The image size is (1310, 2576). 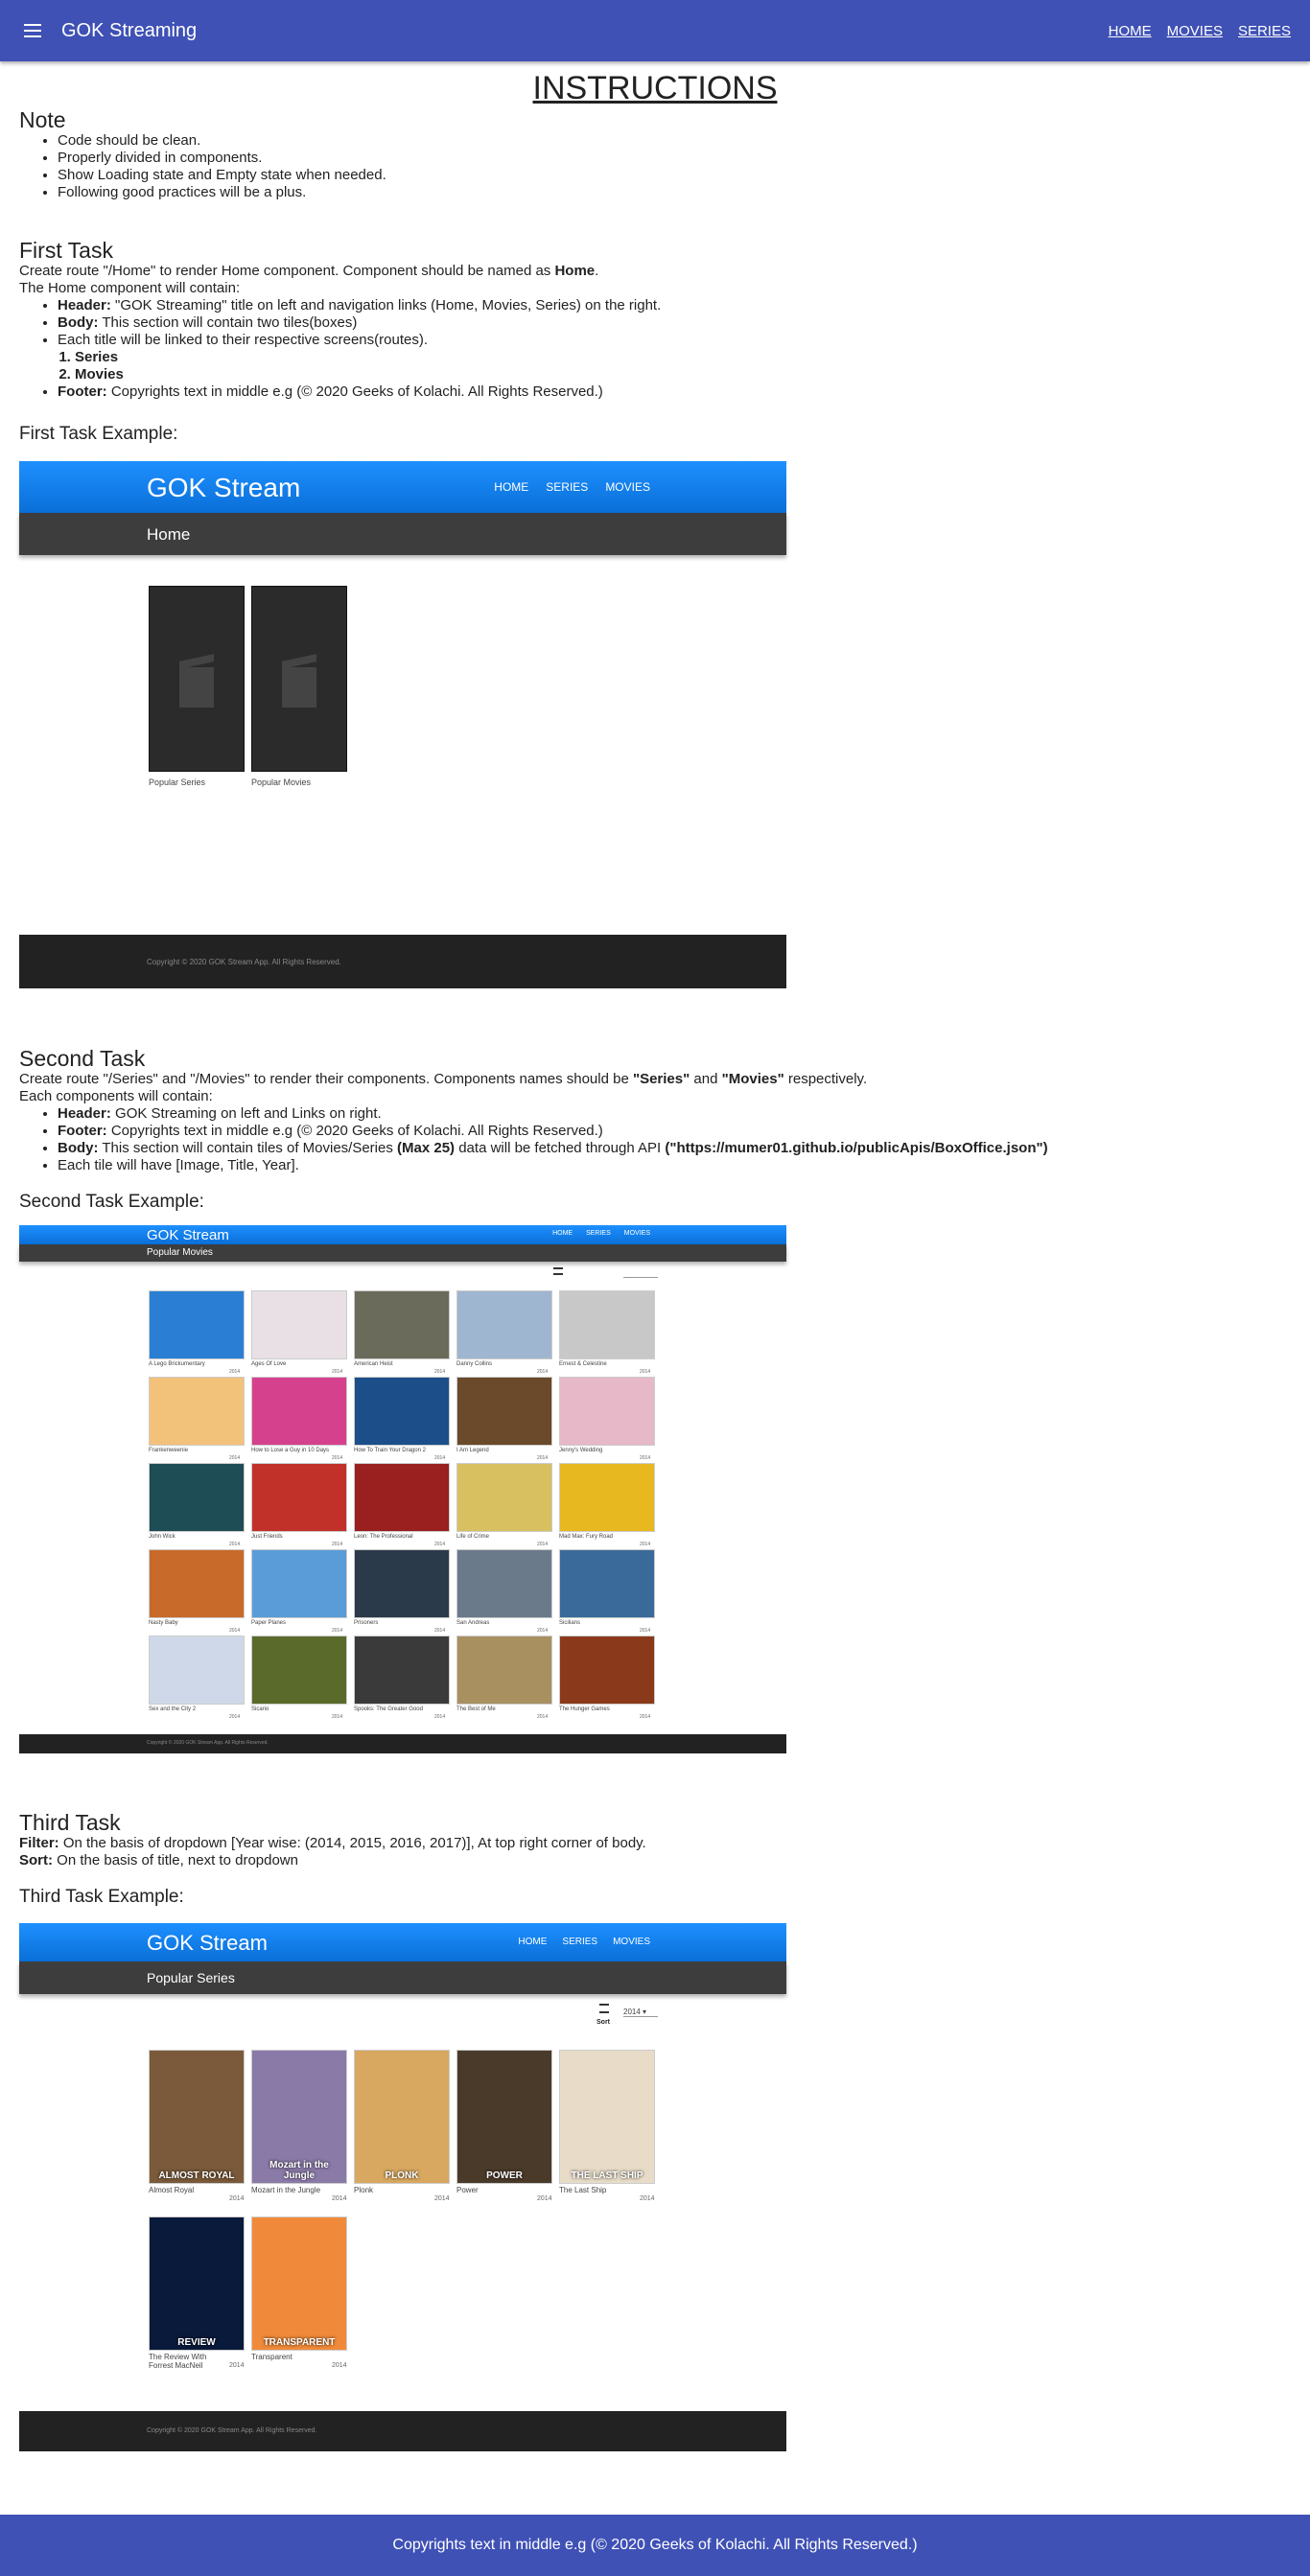 What do you see at coordinates (299, 2117) in the screenshot?
I see `poster-image: Mozart in the Jungle` at bounding box center [299, 2117].